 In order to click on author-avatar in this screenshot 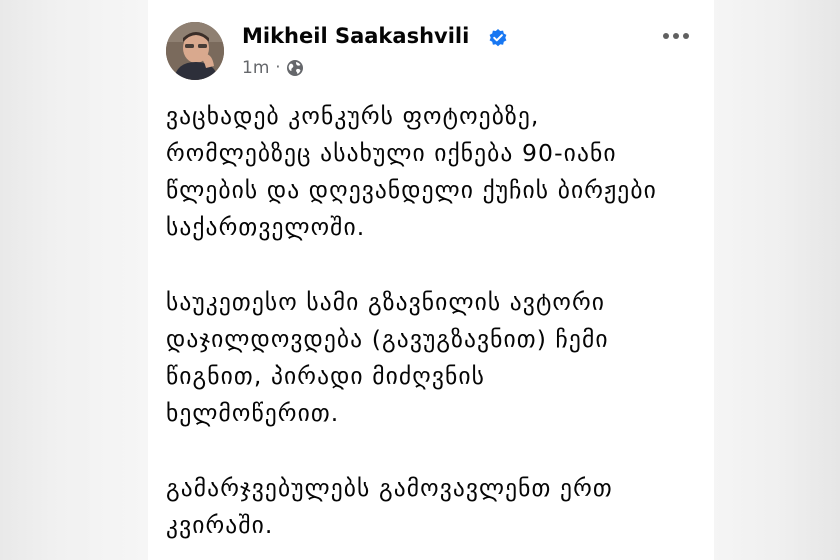, I will do `click(195, 51)`.